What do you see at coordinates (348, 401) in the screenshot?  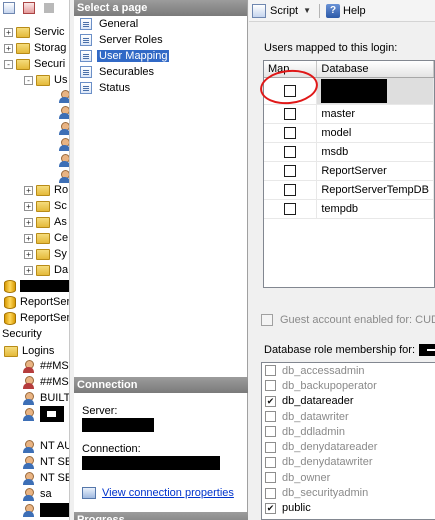 I see `list-item: db_datareader` at bounding box center [348, 401].